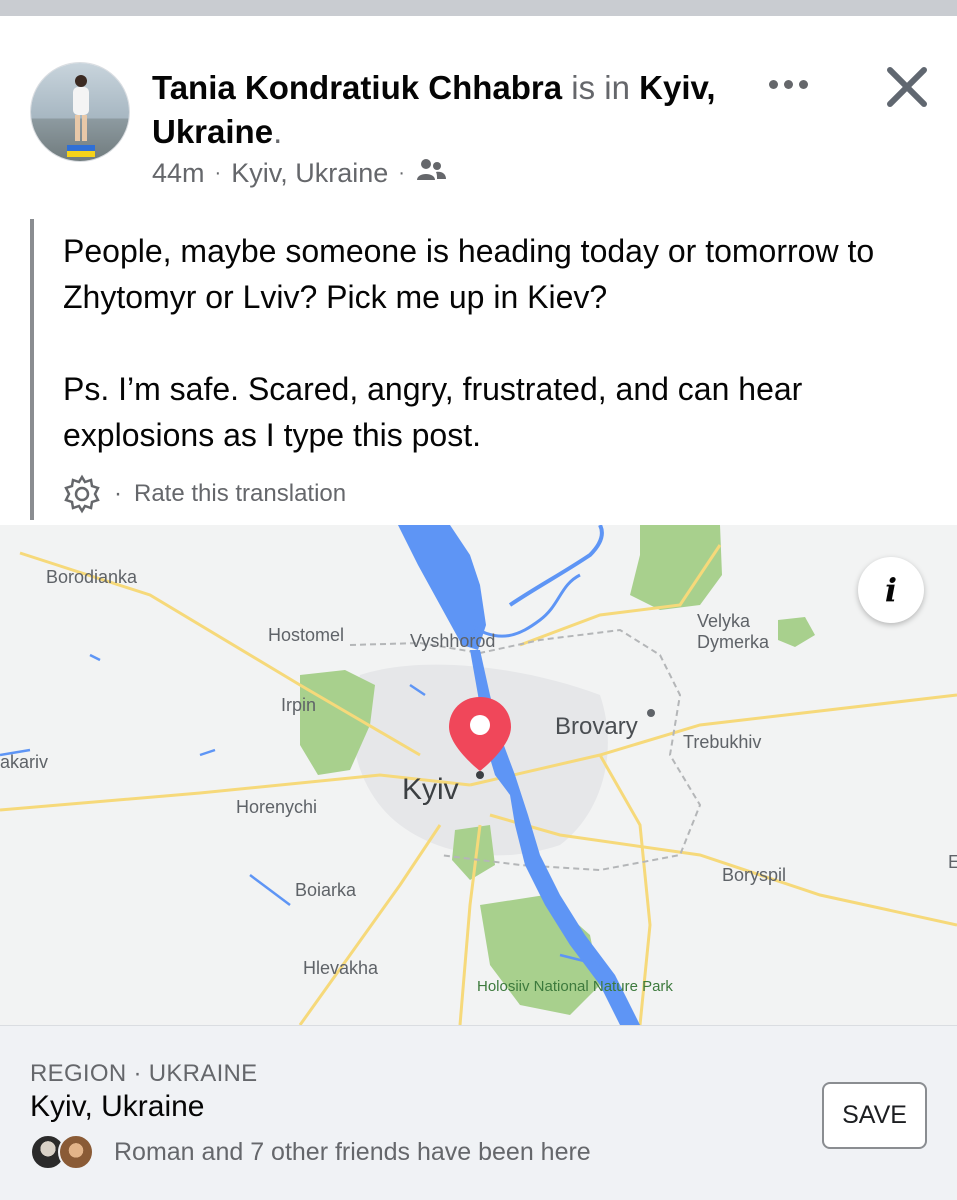  I want to click on place-name: Kyiv, Ukraine, so click(117, 1107).